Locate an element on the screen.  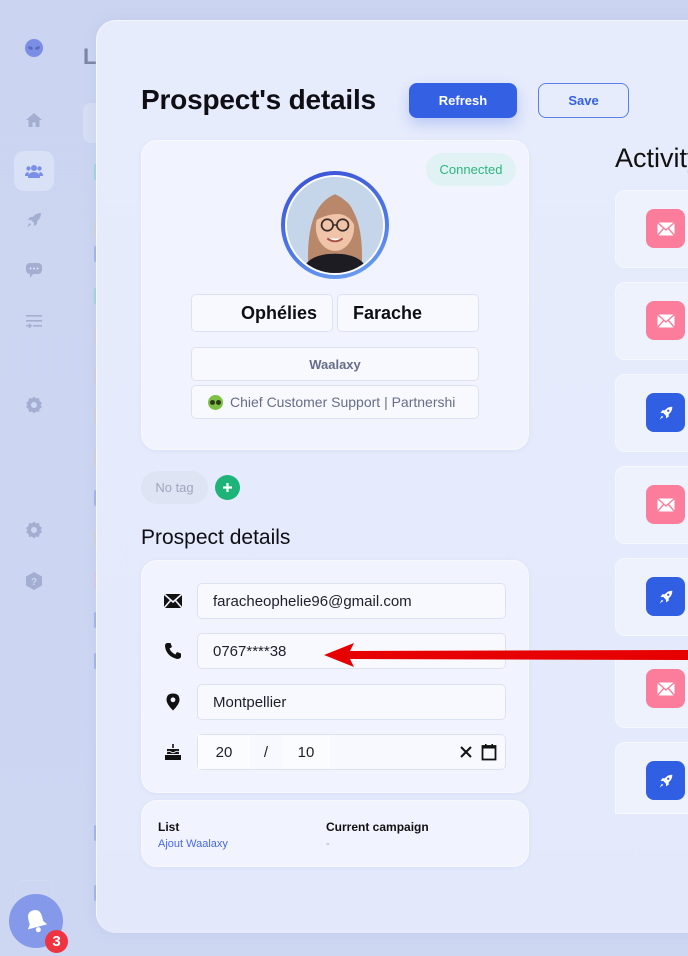
location-field: Montpellier is located at coordinates (351, 702).